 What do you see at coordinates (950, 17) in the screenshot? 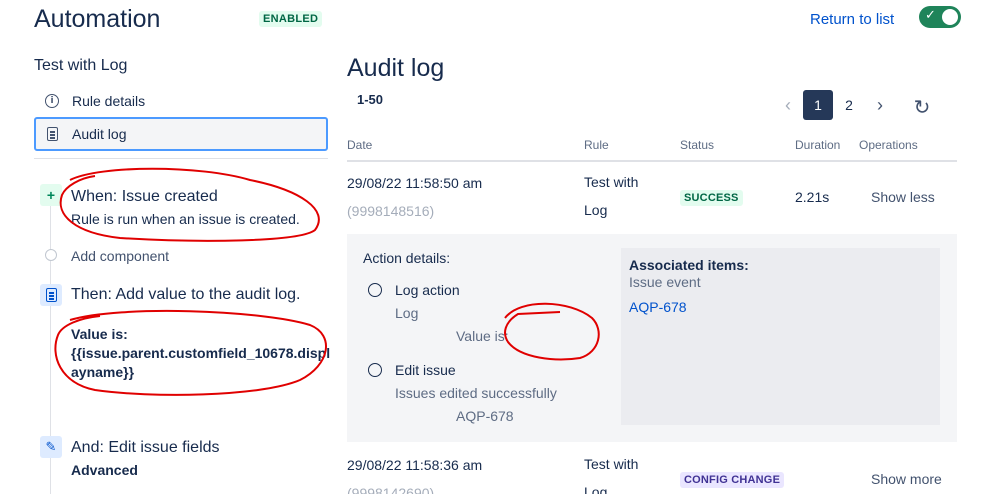
I see `toggle-knob` at bounding box center [950, 17].